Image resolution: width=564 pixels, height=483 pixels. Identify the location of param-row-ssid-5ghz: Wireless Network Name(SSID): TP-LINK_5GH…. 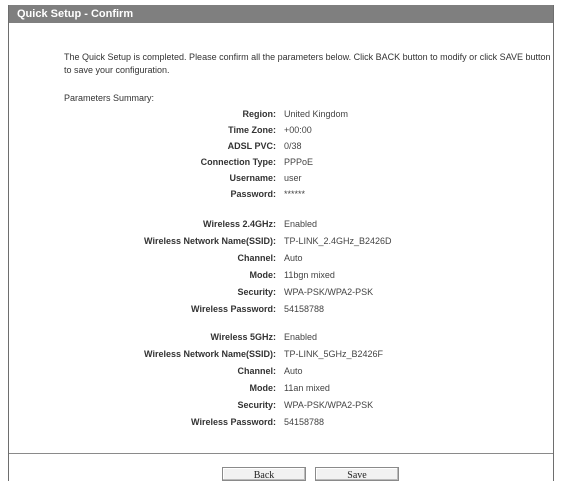
(282, 354).